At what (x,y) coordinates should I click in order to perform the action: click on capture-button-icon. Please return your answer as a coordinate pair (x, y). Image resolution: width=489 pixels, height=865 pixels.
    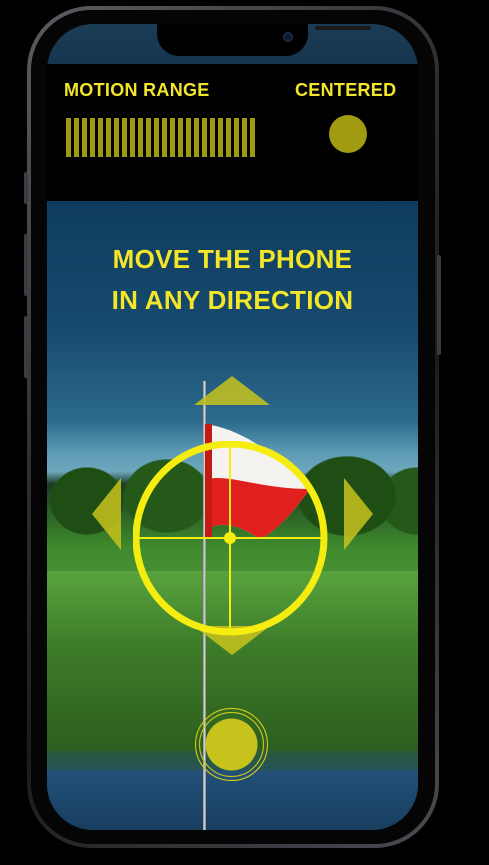
    Looking at the image, I should click on (231, 744).